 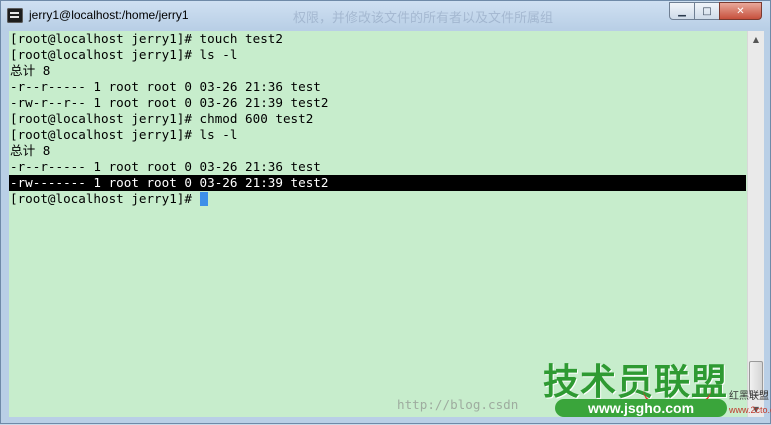 What do you see at coordinates (203, 199) in the screenshot?
I see `text-cursor` at bounding box center [203, 199].